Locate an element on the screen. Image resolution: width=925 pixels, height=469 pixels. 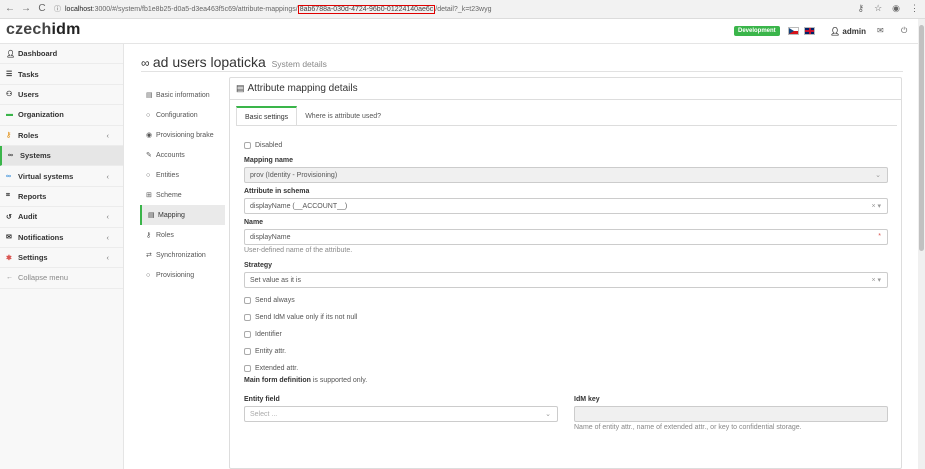
czech-flag-icon is located at coordinates (793, 31).